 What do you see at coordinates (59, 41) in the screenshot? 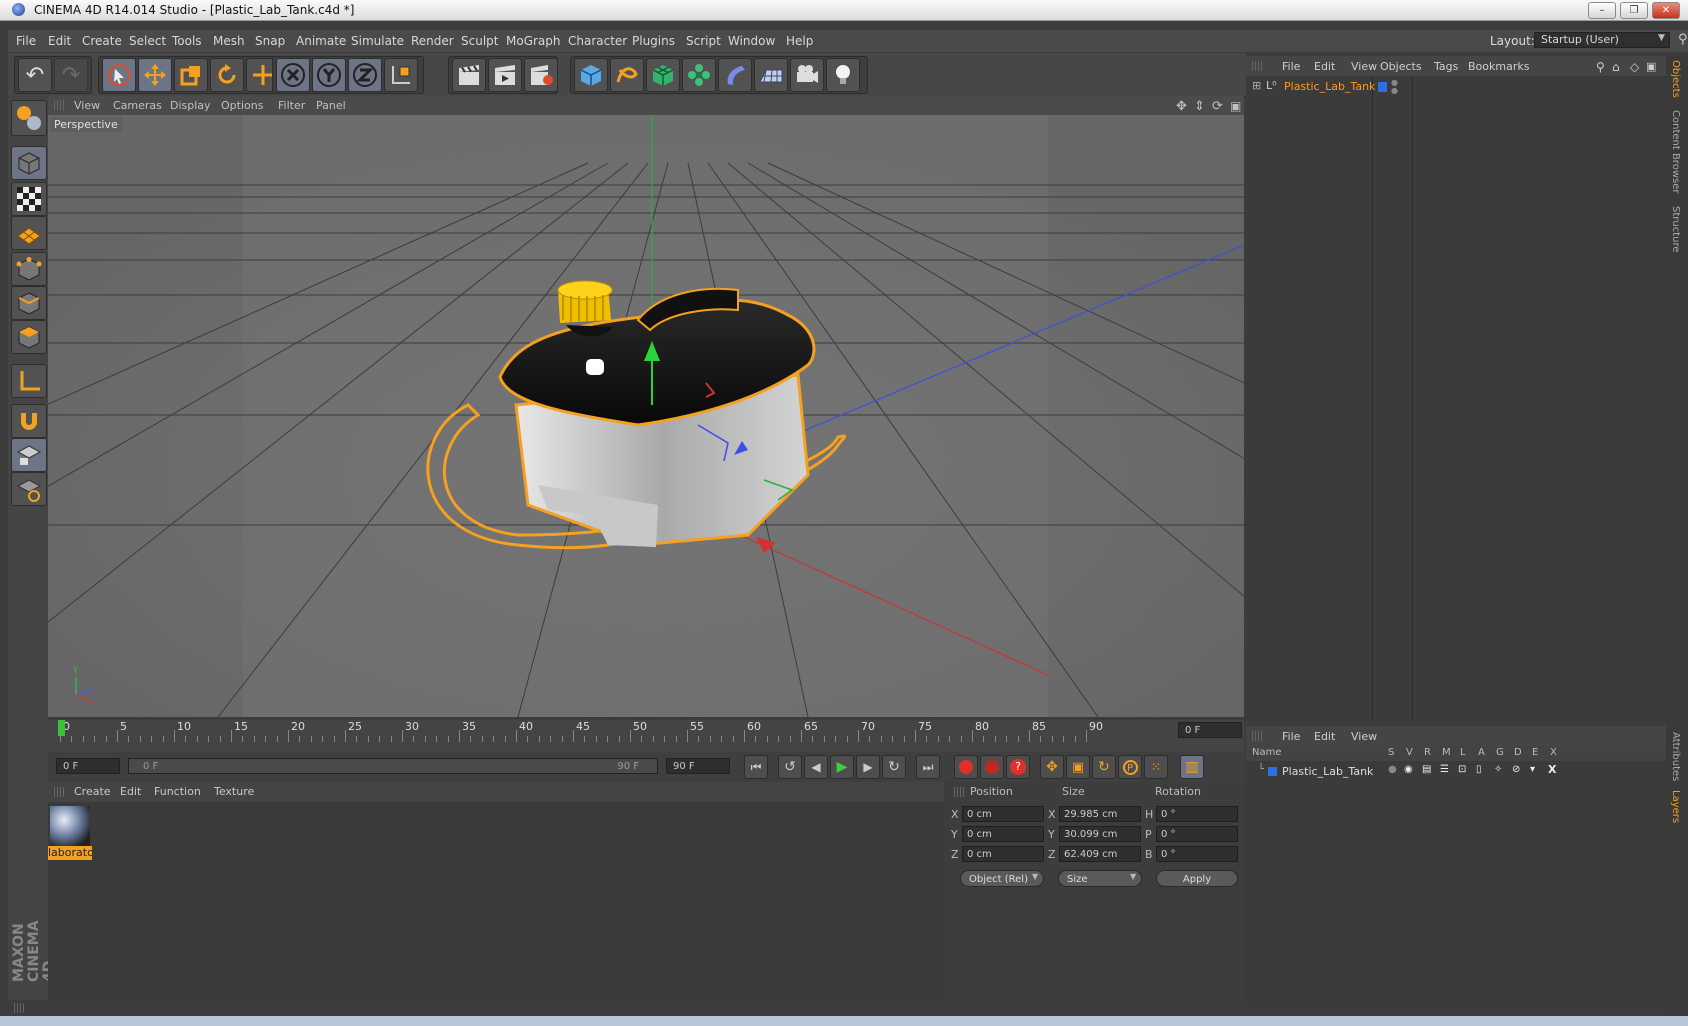
I see `menu-edit: Edit` at bounding box center [59, 41].